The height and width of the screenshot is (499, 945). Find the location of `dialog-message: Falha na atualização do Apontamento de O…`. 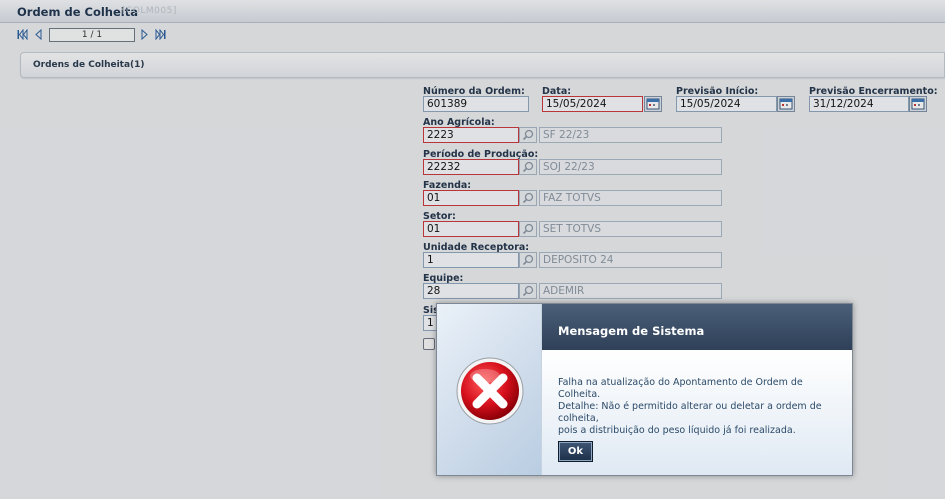

dialog-message: Falha na atualização do Apontamento de O… is located at coordinates (700, 407).